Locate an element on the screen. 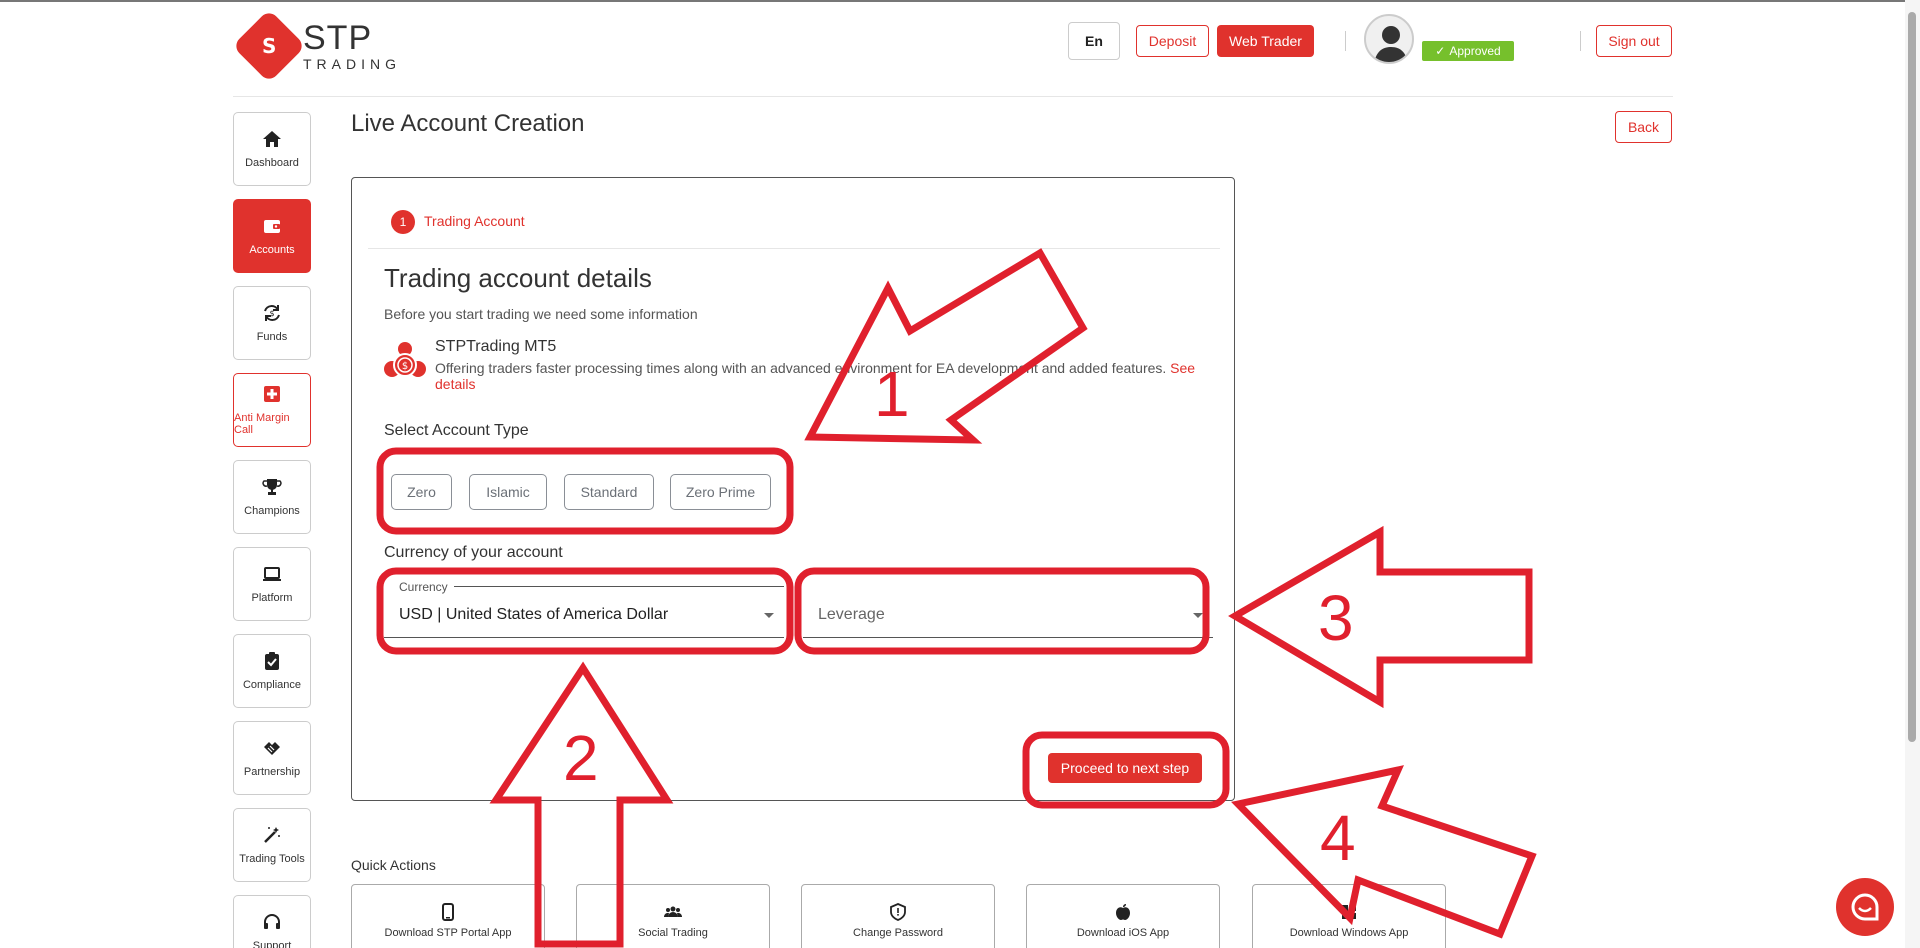  currency-select-label: Currency is located at coordinates (423, 587).